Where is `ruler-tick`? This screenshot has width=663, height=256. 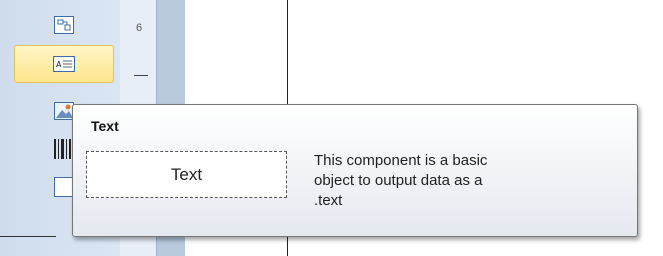 ruler-tick is located at coordinates (141, 75).